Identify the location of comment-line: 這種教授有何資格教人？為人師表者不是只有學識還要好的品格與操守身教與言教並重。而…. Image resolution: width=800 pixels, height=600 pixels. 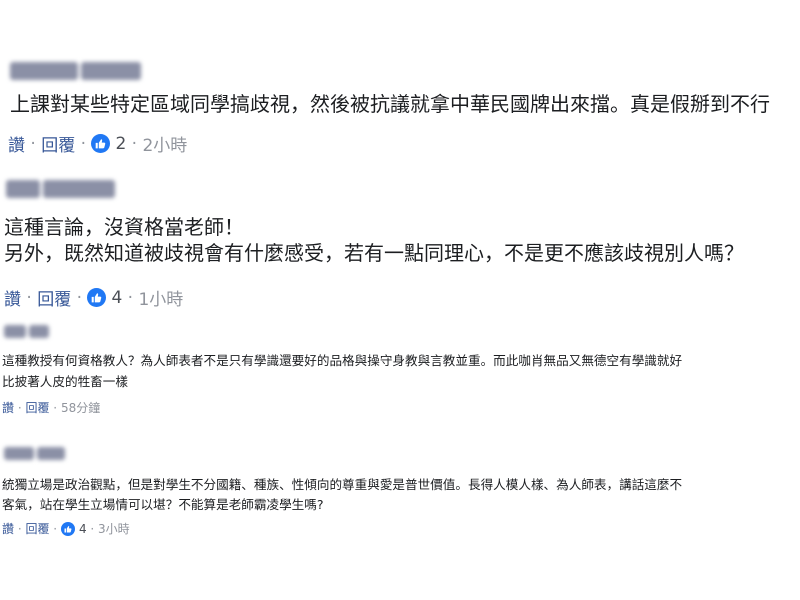
(342, 360).